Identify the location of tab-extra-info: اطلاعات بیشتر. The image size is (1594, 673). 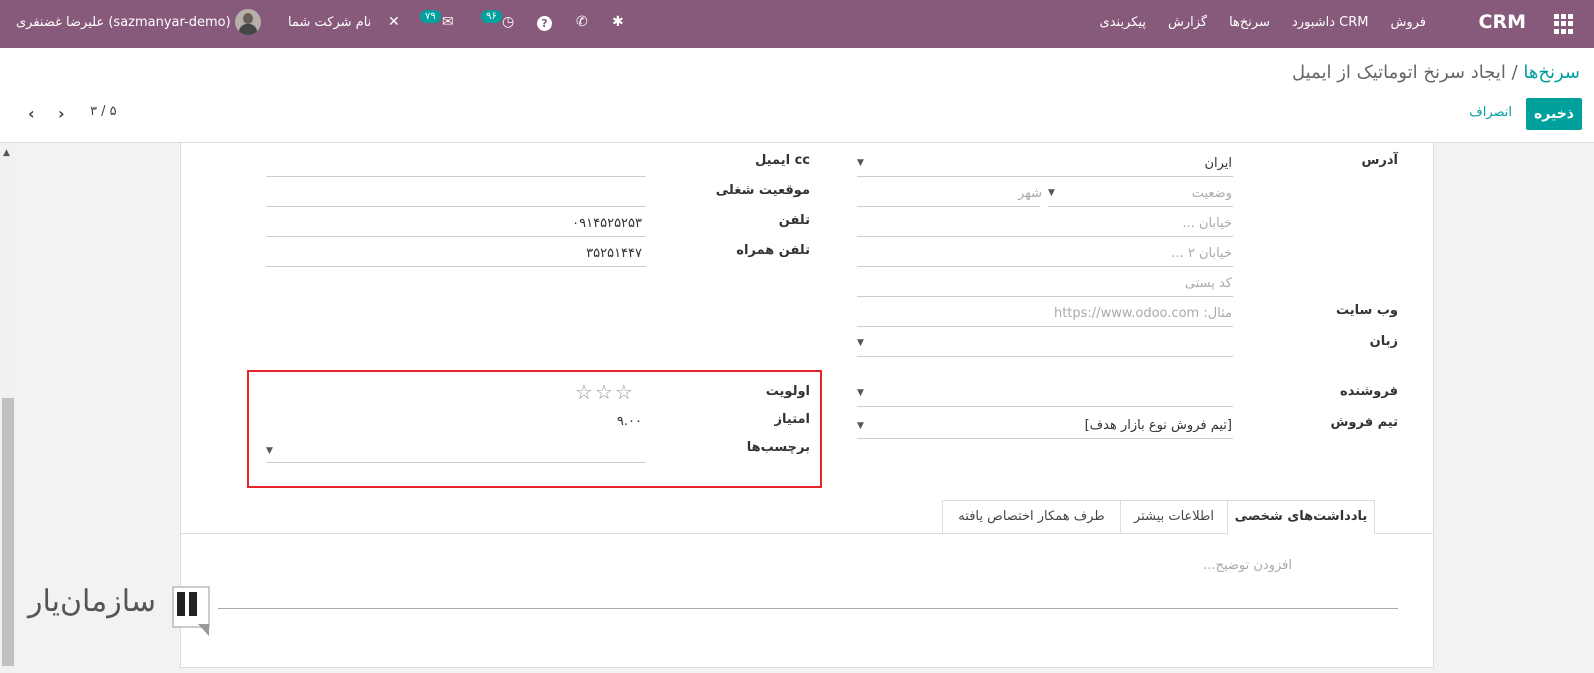
(1174, 517).